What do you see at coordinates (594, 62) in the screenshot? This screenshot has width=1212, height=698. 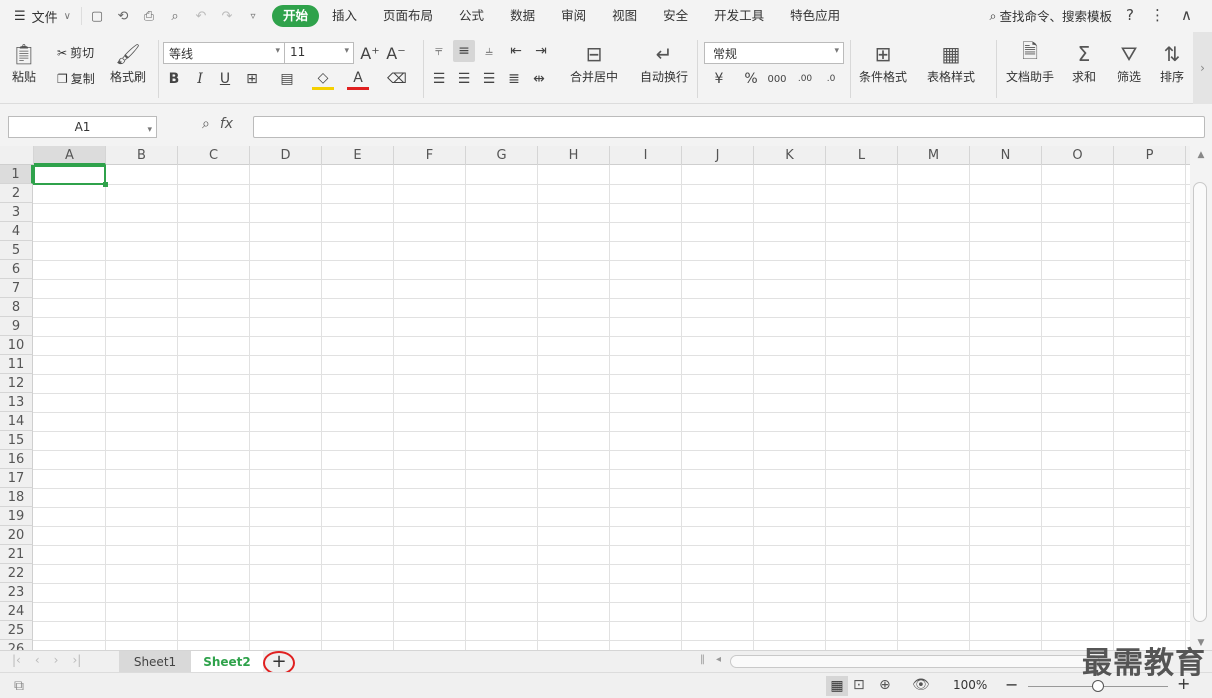 I see `merge-center-button: ⊟ 合并居中` at bounding box center [594, 62].